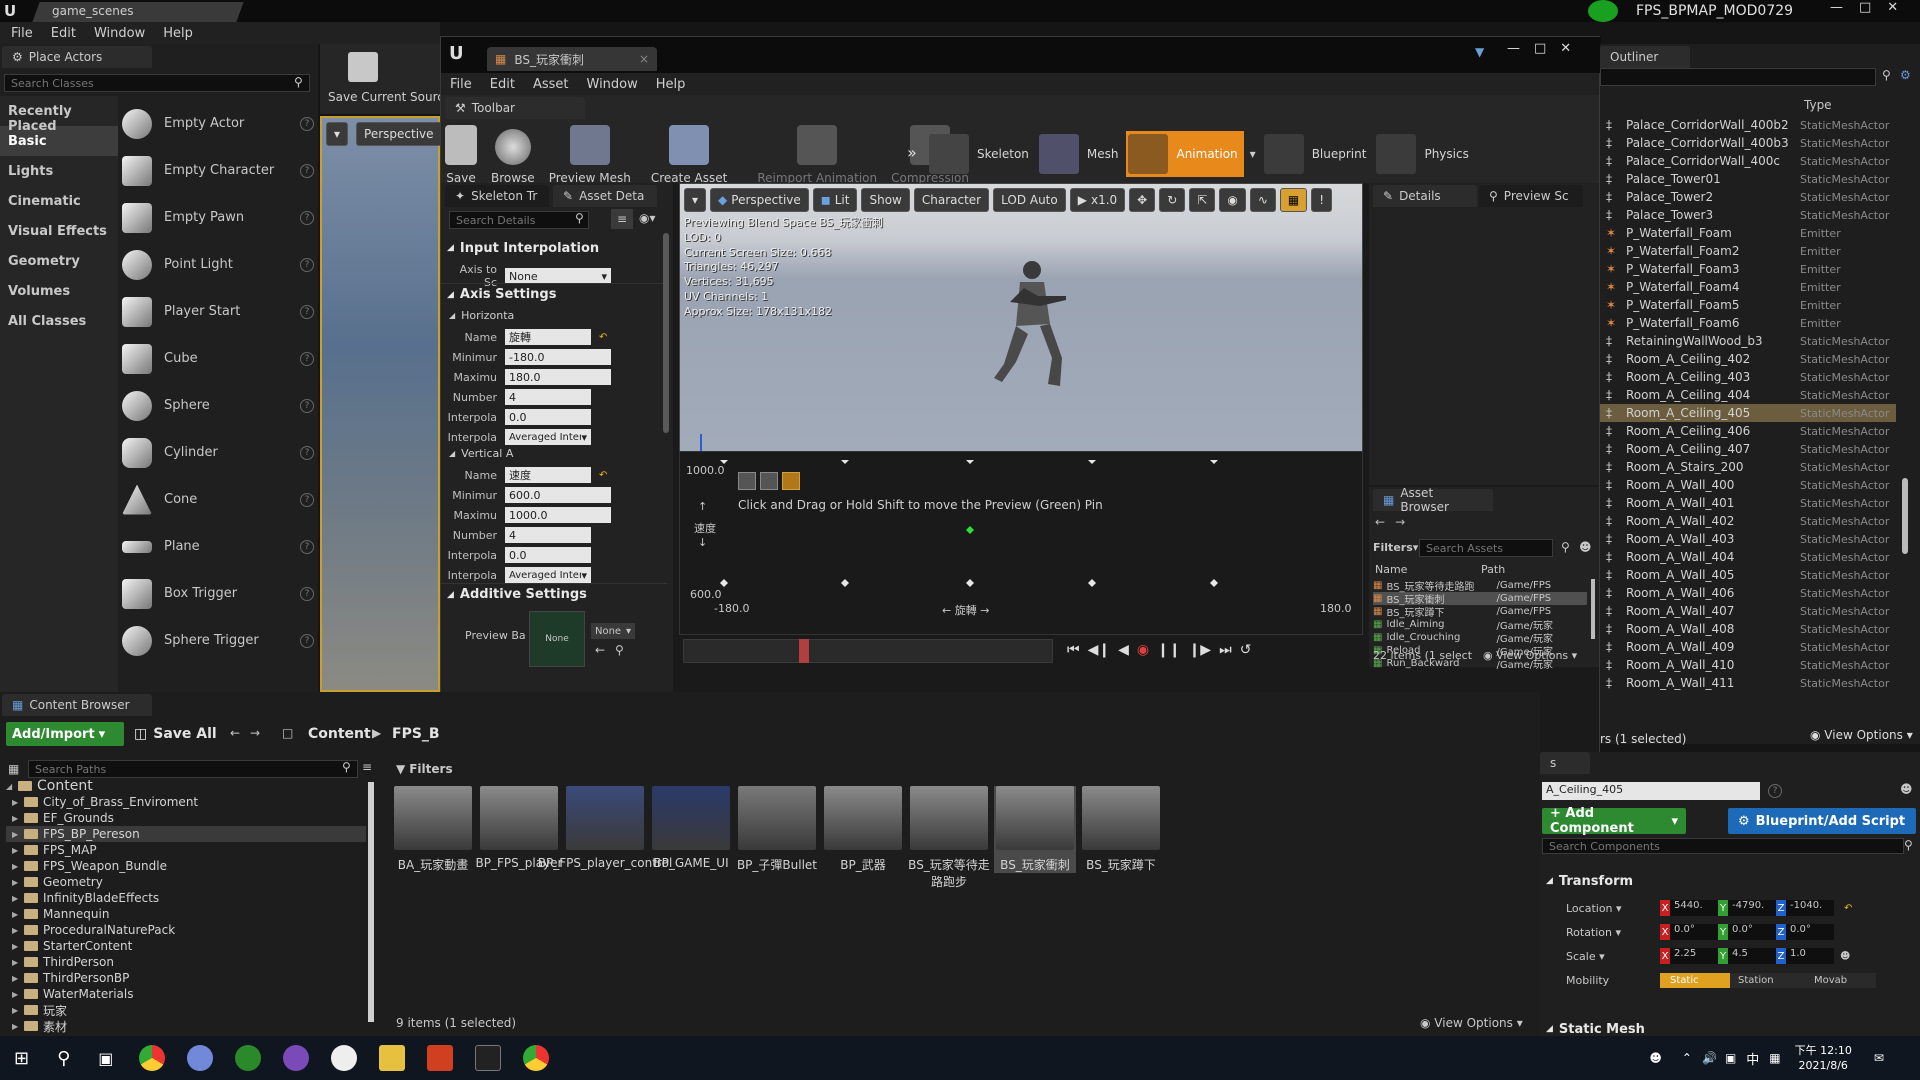 Image resolution: width=1920 pixels, height=1080 pixels. Describe the element at coordinates (548, 475) in the screenshot. I see `v-name-field: 速度` at that location.